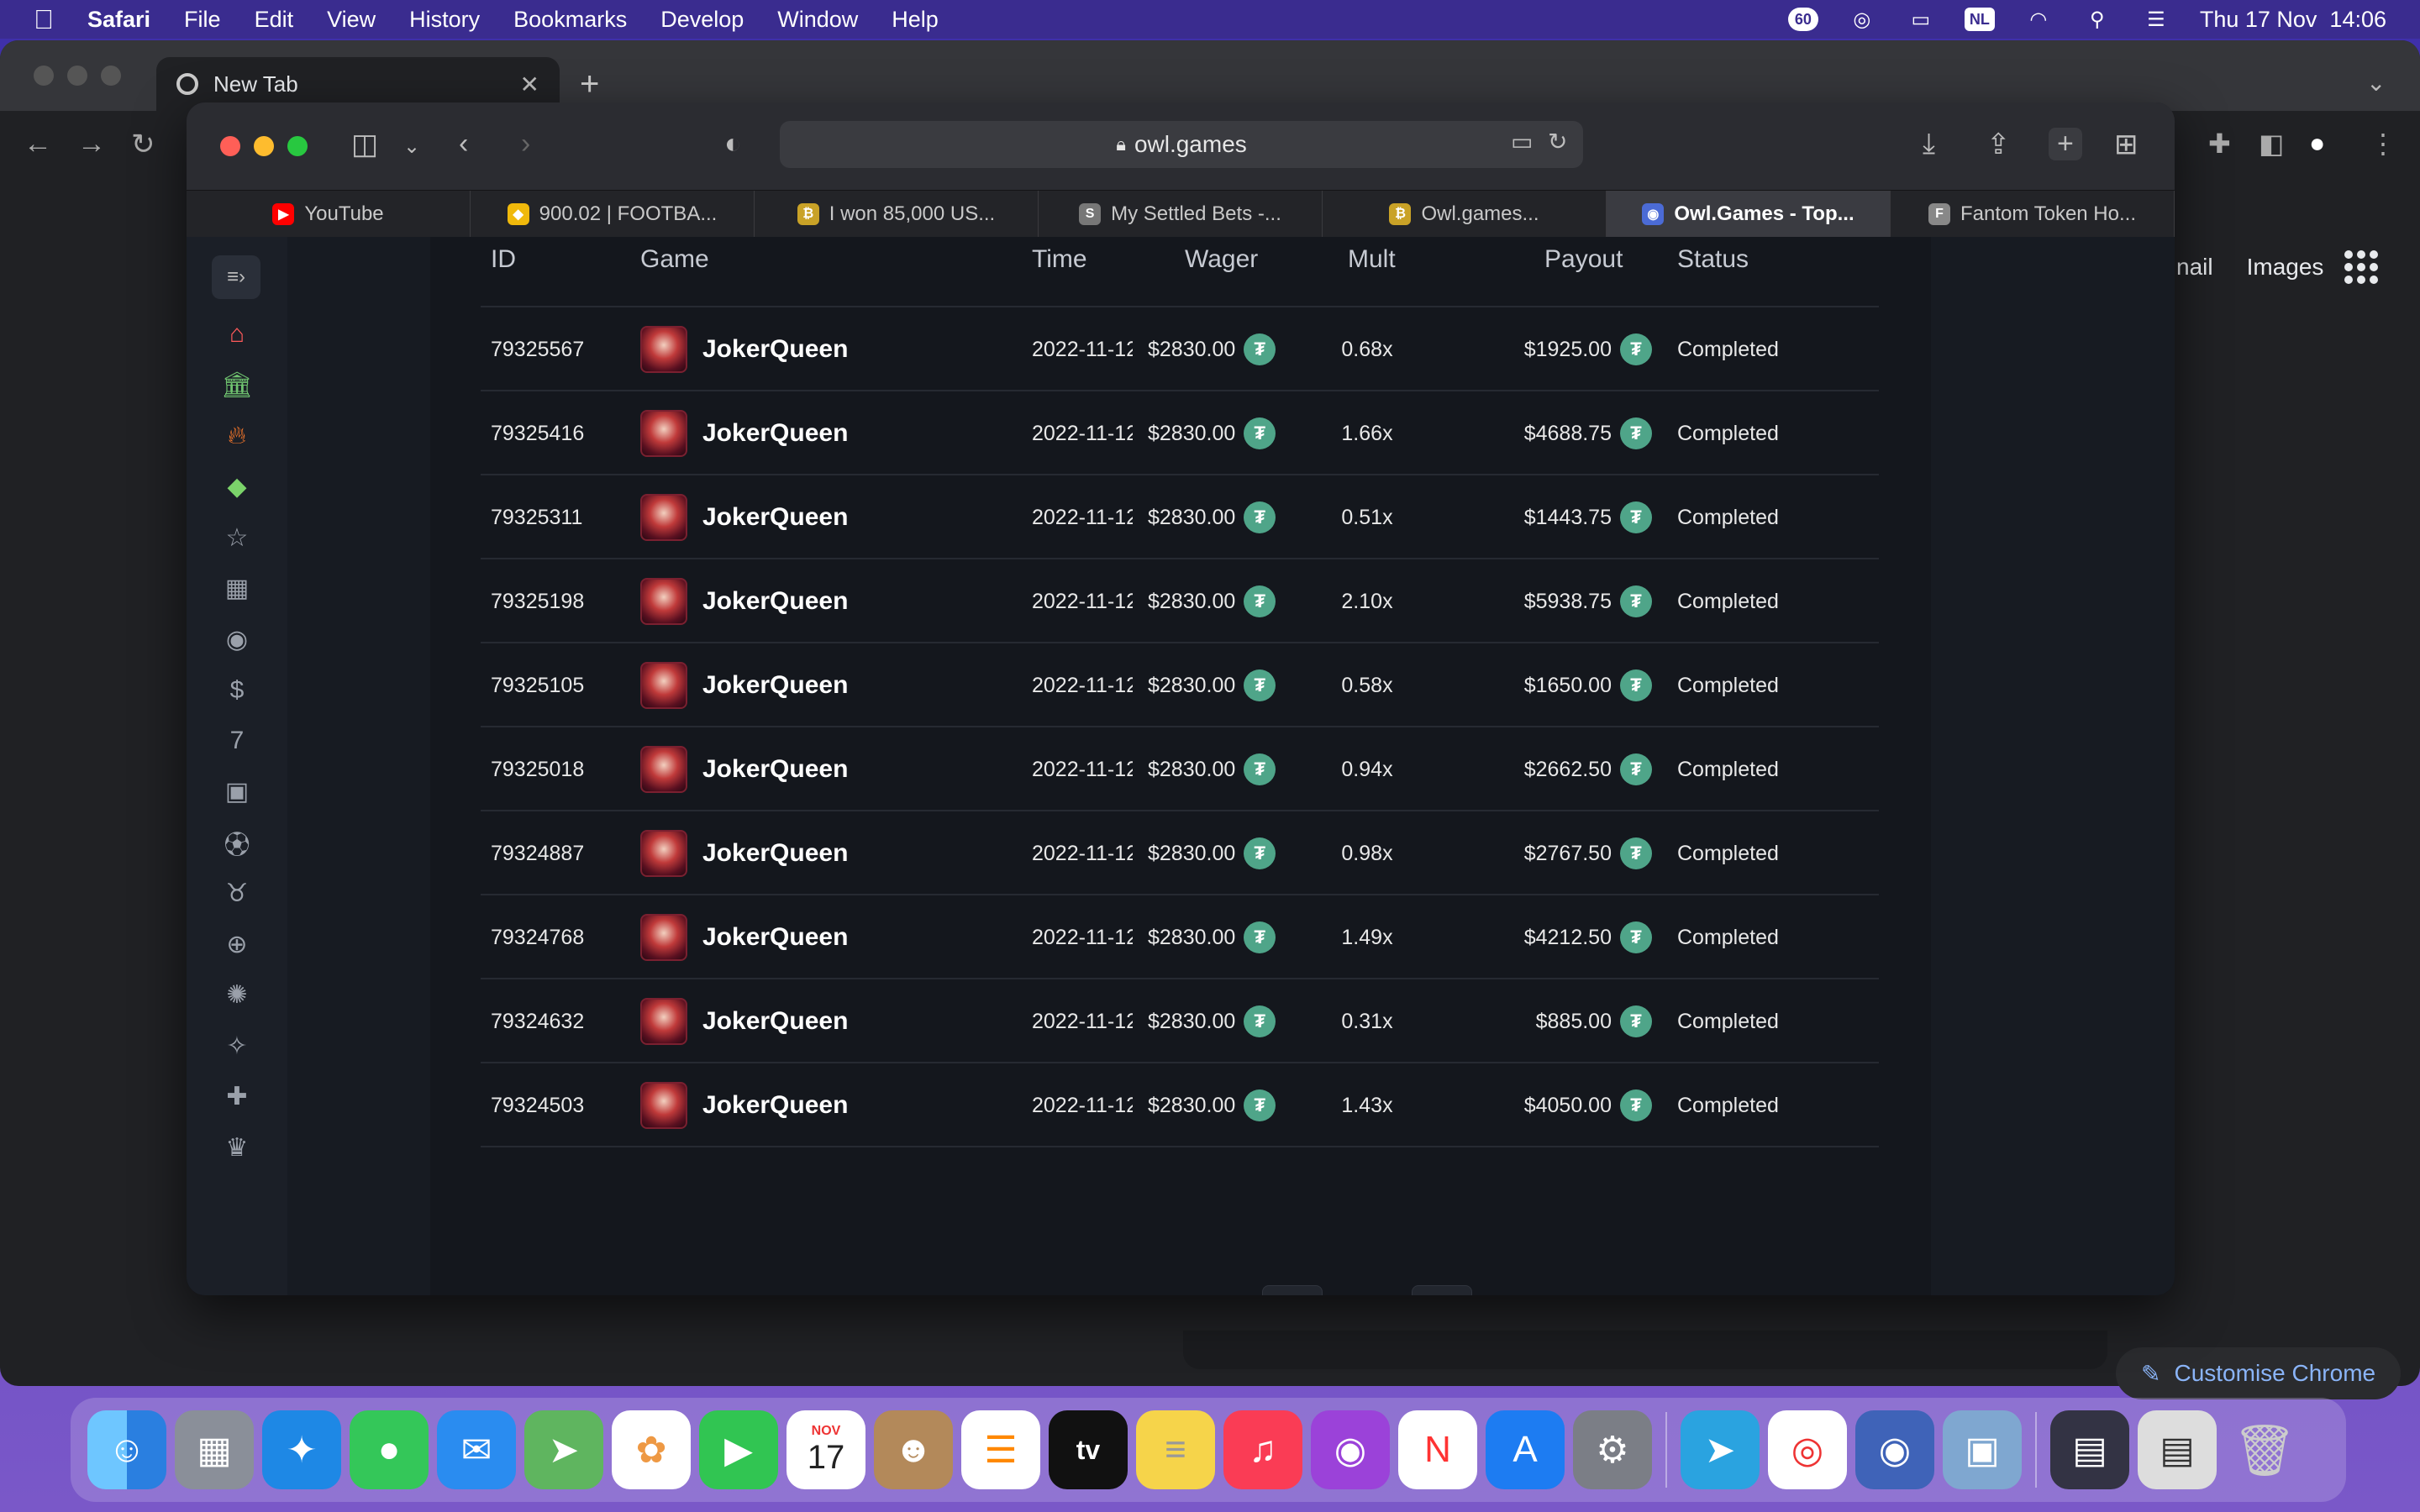 This screenshot has height=1512, width=2420. Describe the element at coordinates (1998, 144) in the screenshot. I see `share-icon: ⇪` at that location.